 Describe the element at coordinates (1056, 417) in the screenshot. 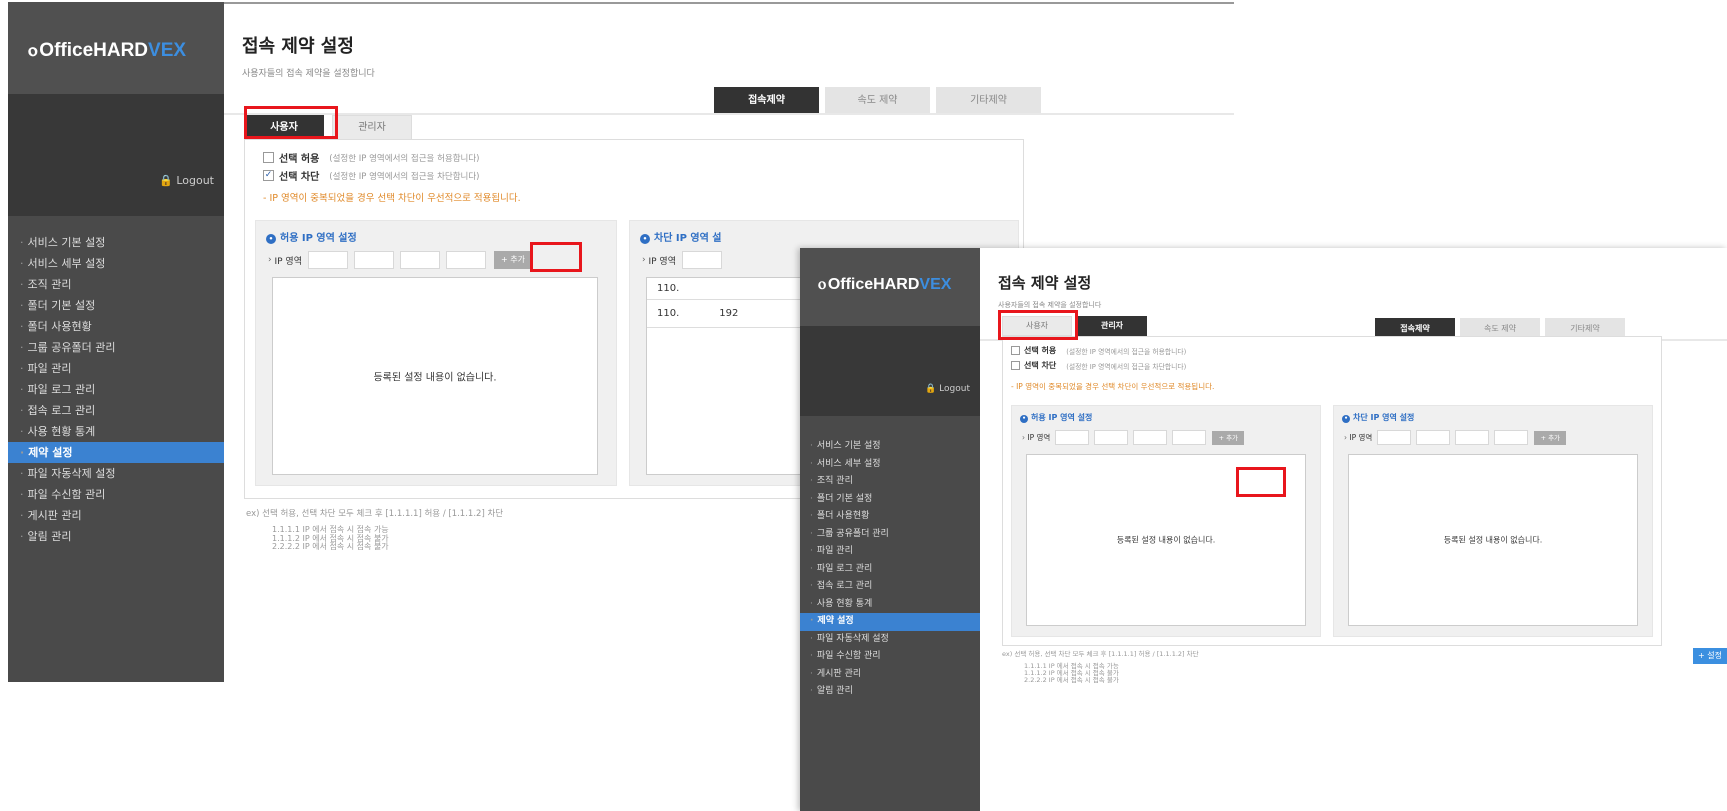

I see `allow-box-title: • 허용 IP 영역 설정` at that location.